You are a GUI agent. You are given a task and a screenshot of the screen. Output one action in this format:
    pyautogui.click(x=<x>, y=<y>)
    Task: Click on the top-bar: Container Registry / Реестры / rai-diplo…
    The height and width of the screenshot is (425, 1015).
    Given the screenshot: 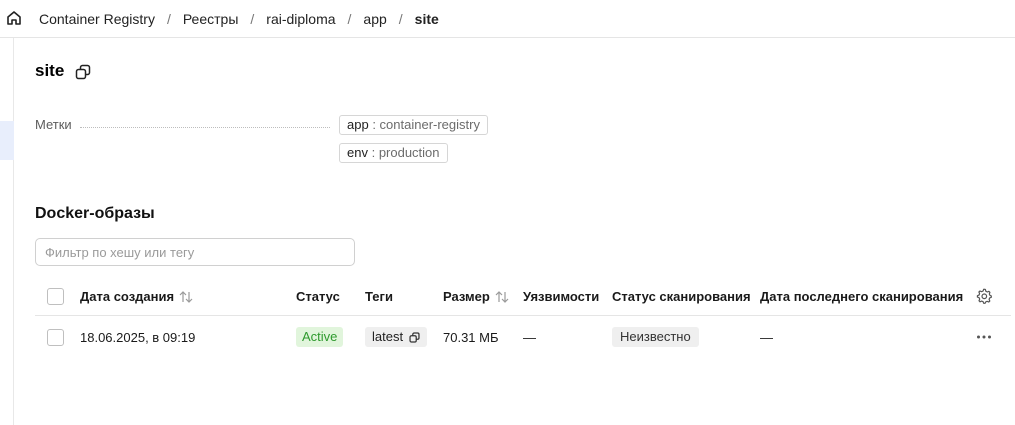 What is the action you would take?
    pyautogui.click(x=507, y=19)
    